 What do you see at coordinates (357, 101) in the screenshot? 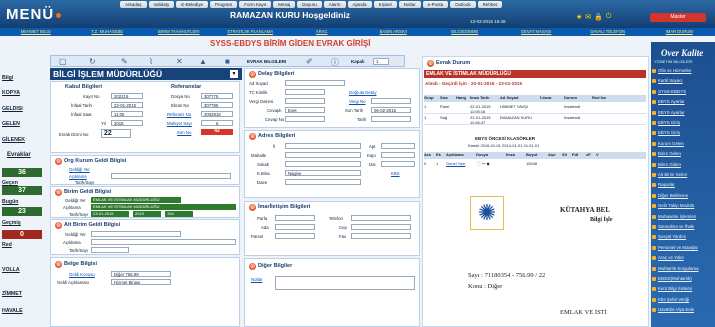
I see `vergi-no-link: Vergi No` at bounding box center [357, 101].